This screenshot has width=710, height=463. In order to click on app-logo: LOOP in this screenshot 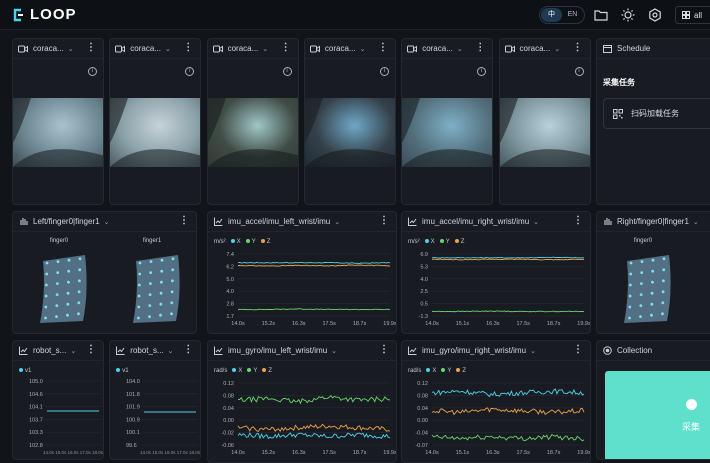, I will do `click(44, 14)`.